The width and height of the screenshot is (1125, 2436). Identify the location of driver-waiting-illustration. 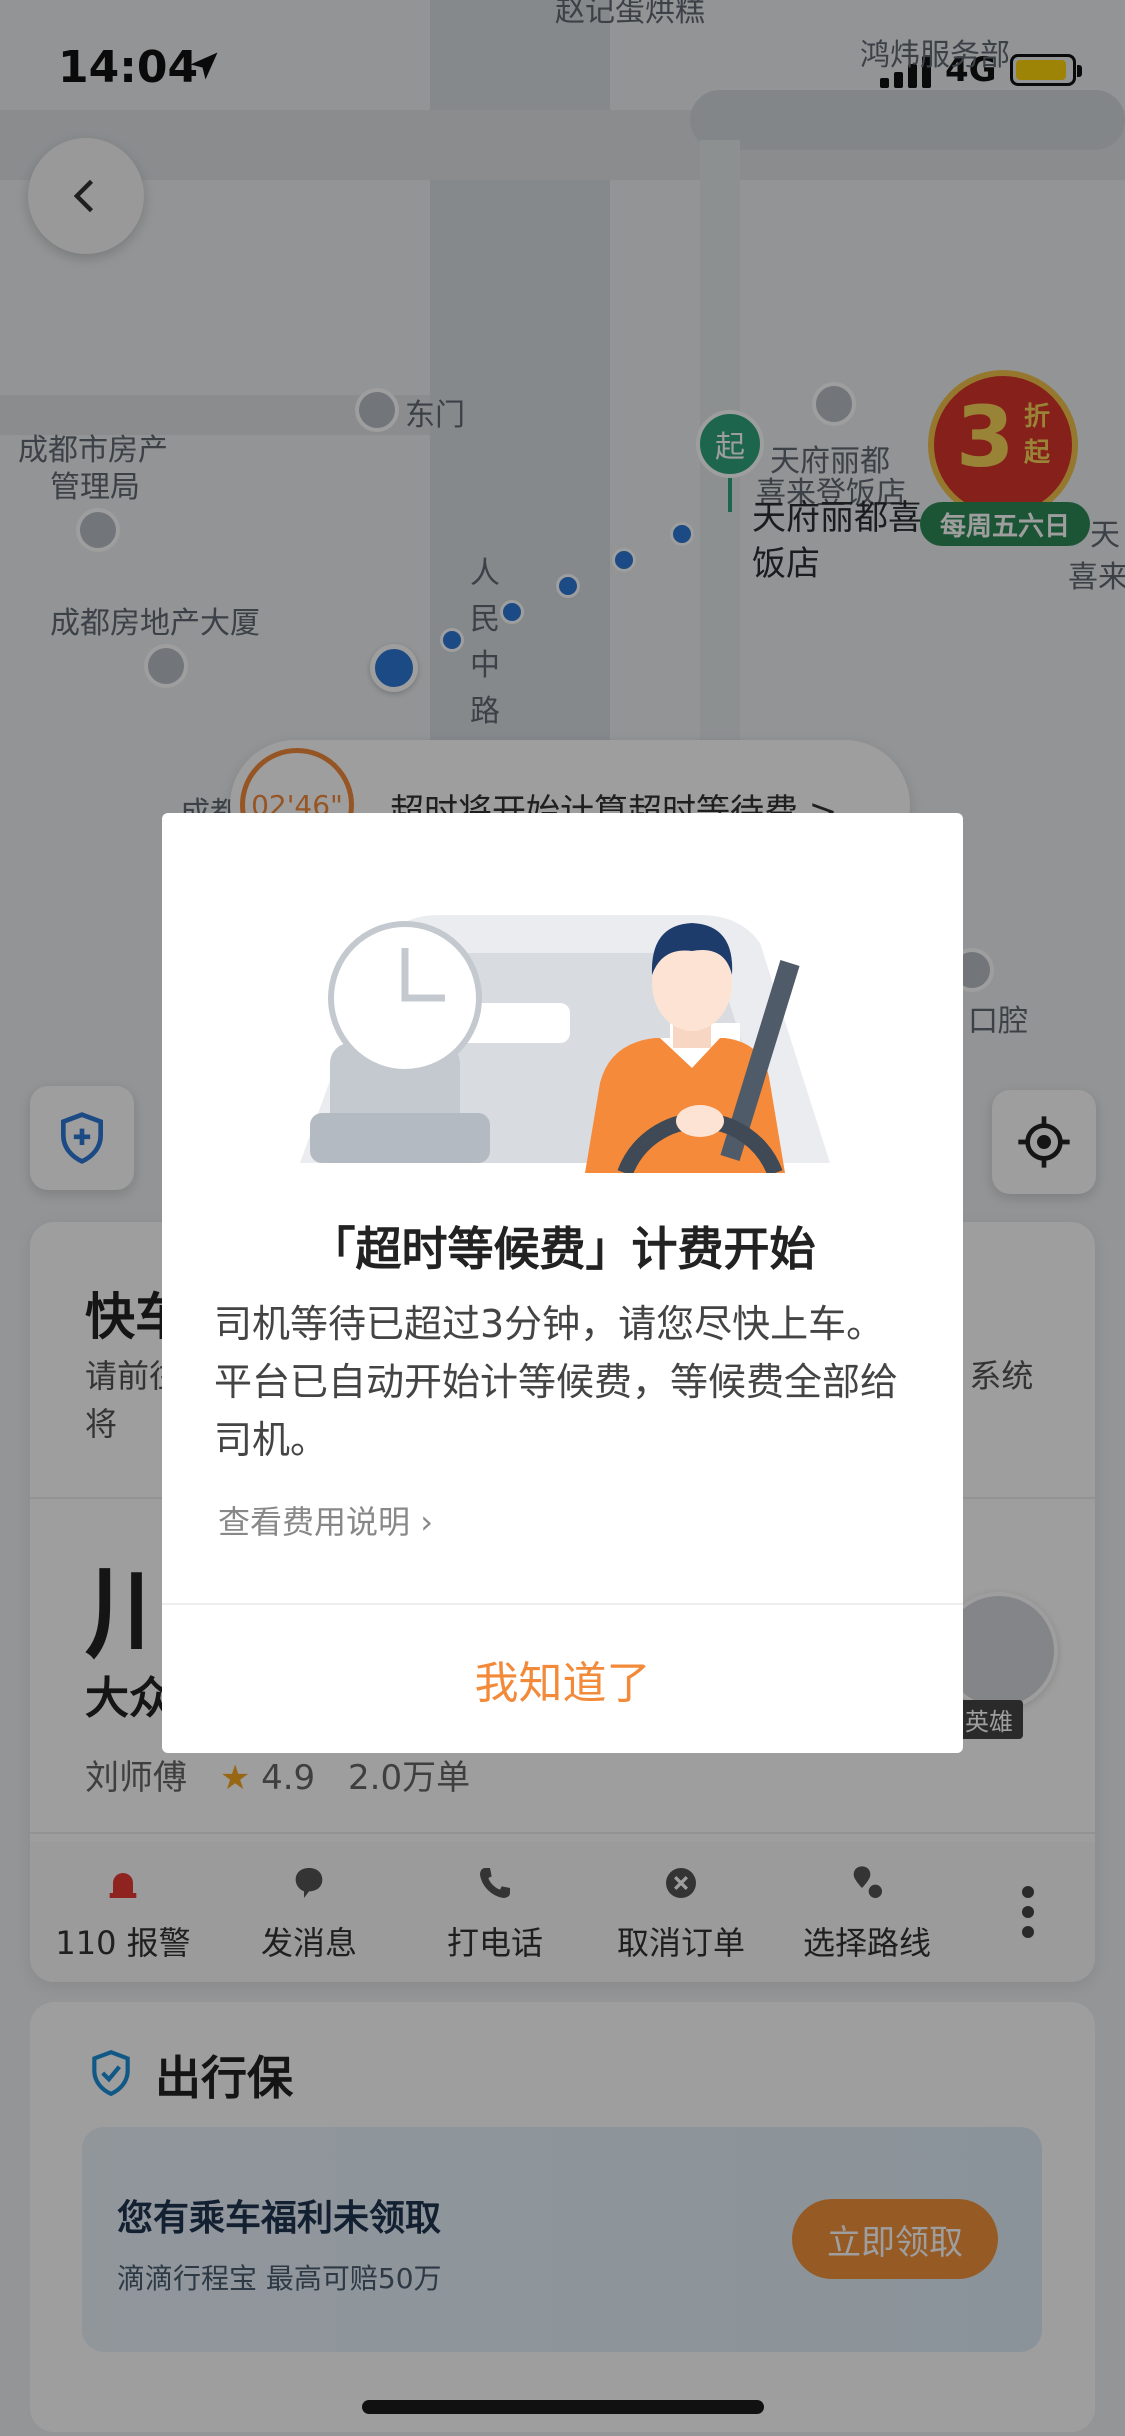
(565, 1044).